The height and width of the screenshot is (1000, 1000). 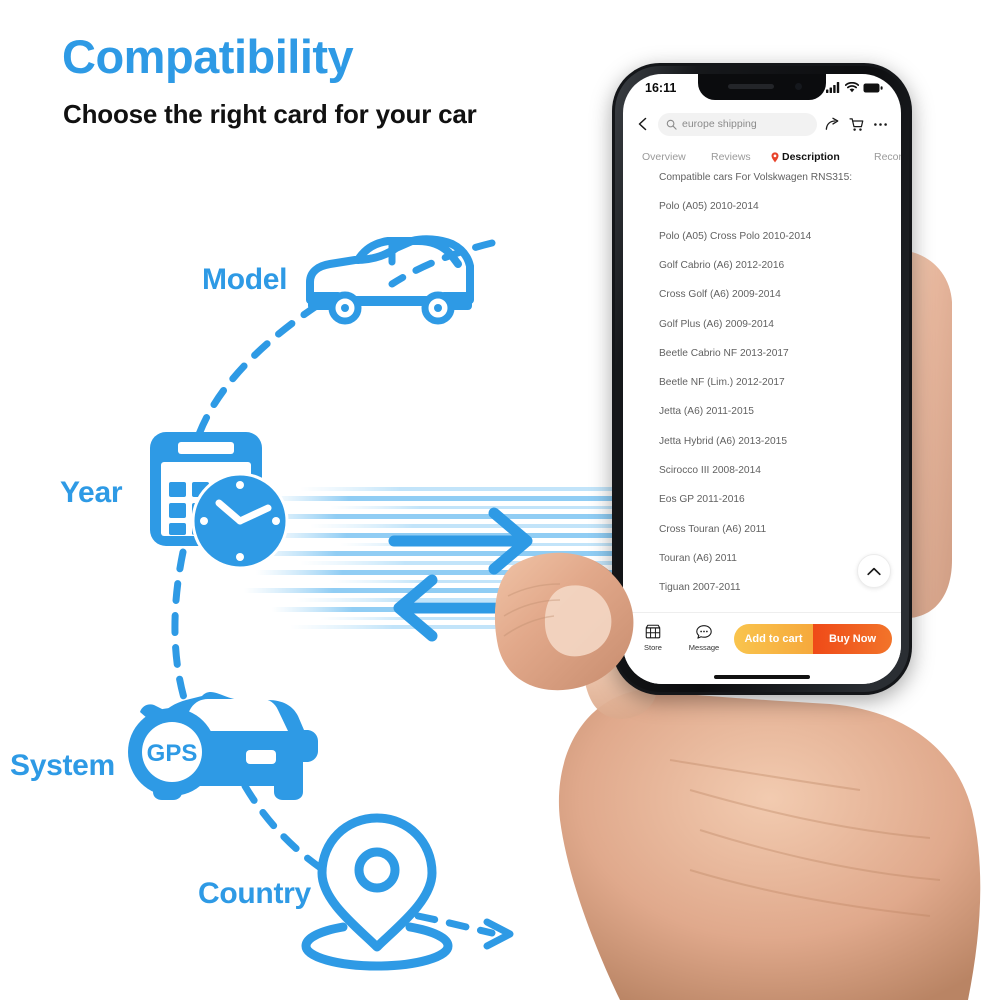 What do you see at coordinates (832, 124) in the screenshot?
I see `share-arrow-icon` at bounding box center [832, 124].